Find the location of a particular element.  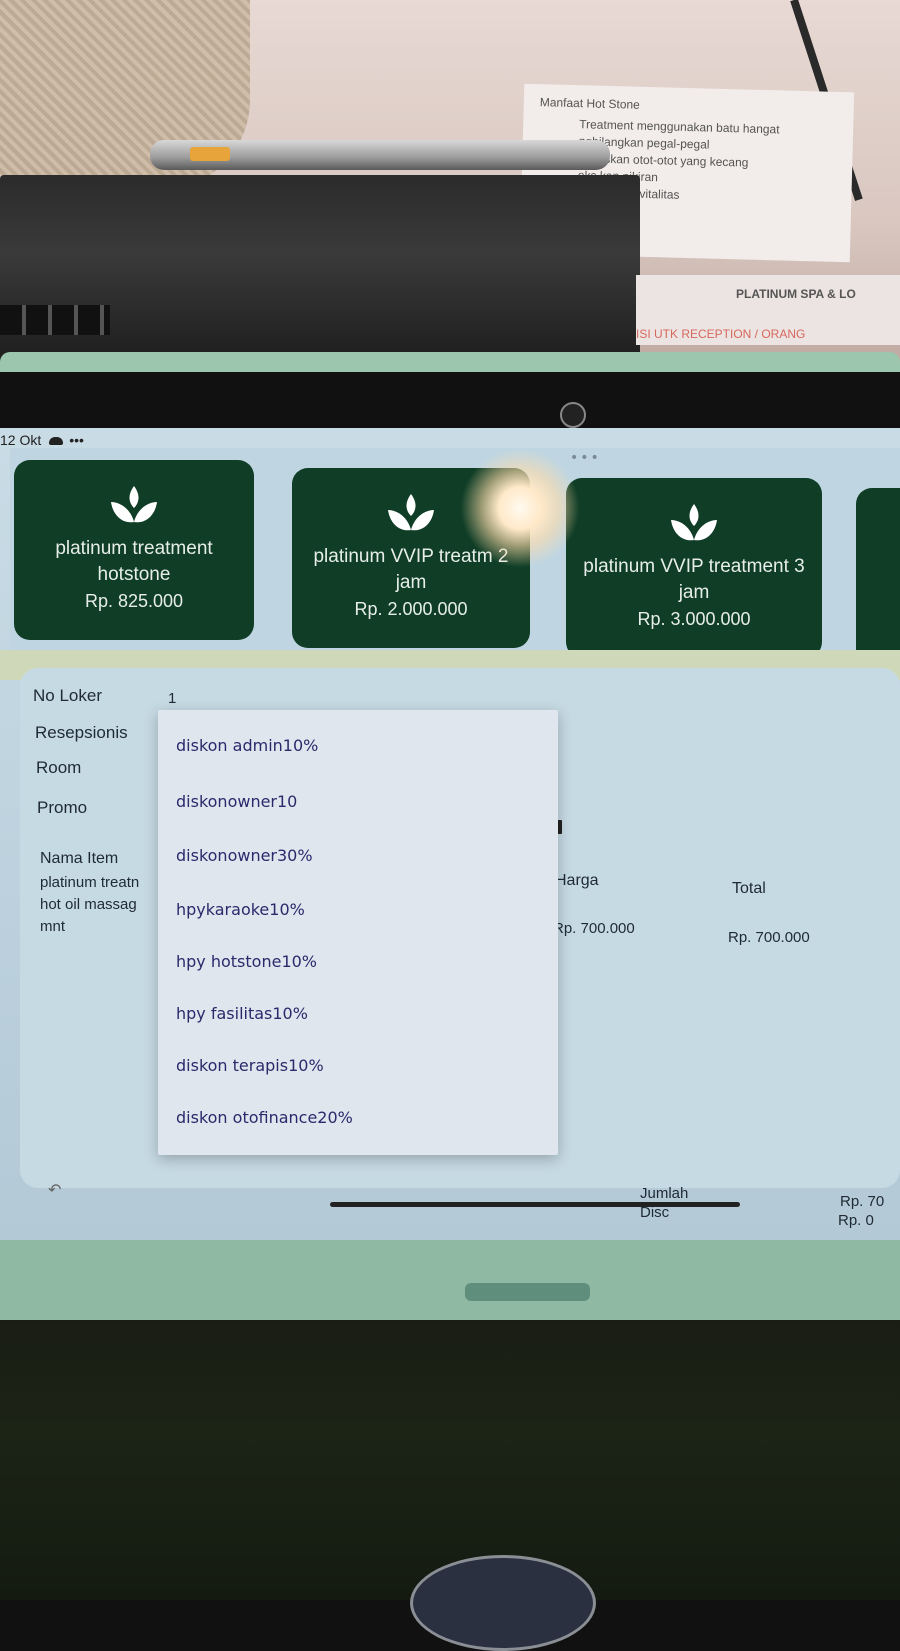

case-pen-slot is located at coordinates (527, 1292).